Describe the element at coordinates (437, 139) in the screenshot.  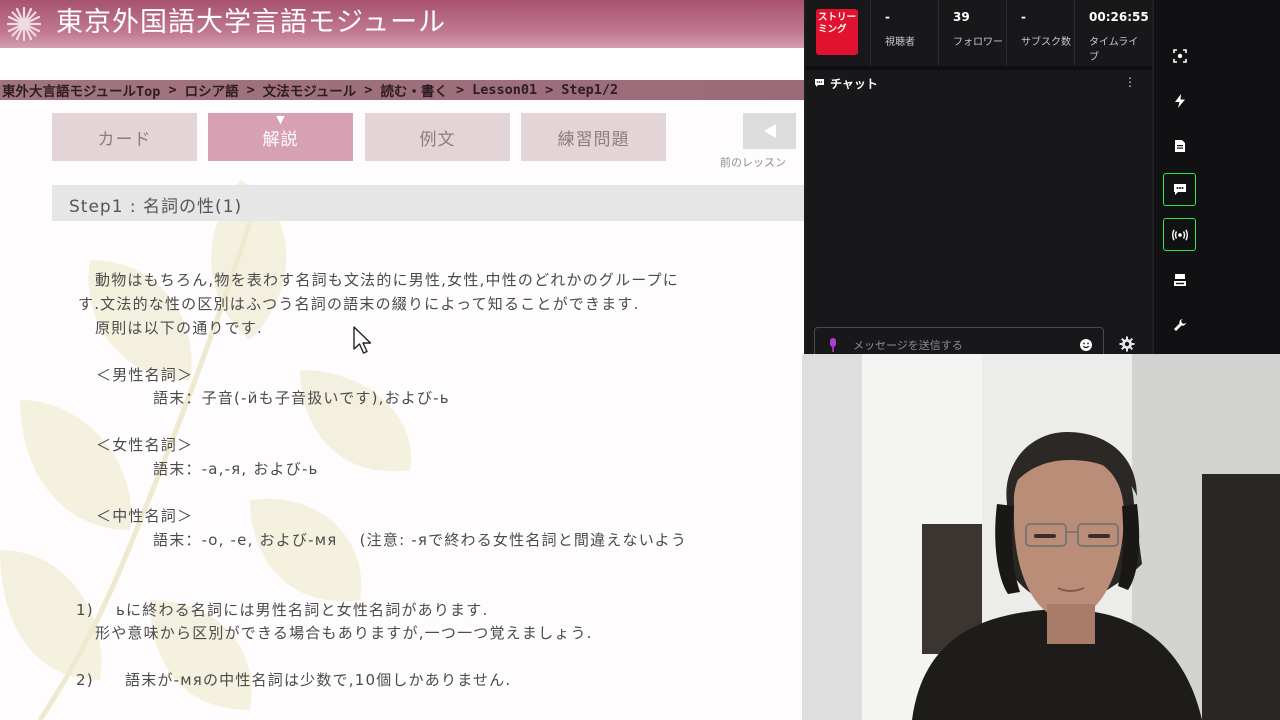
I see `tab-label: 例文` at that location.